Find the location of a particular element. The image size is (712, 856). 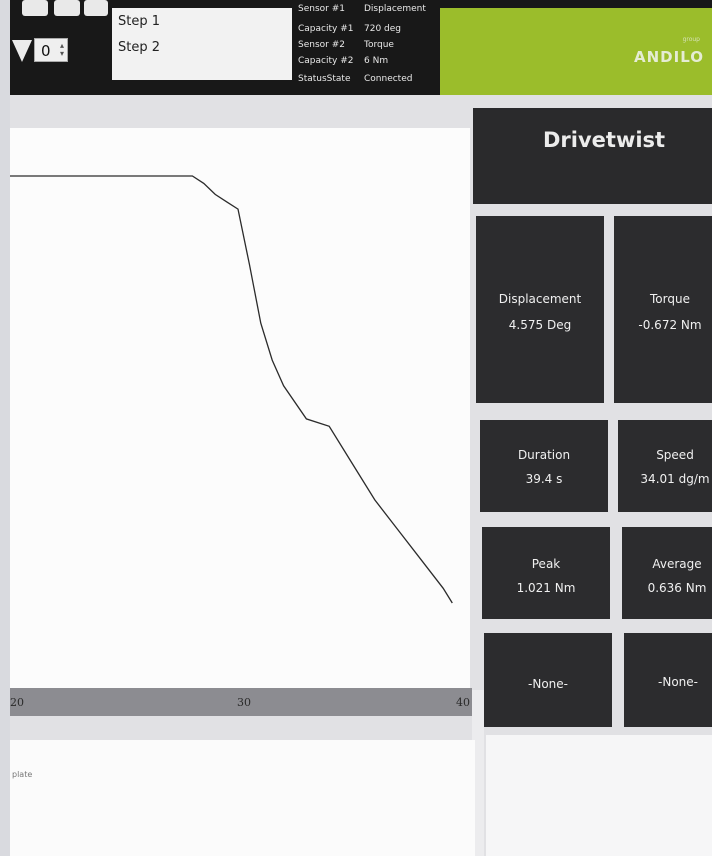

x-axis-bar: 20 30 40 is located at coordinates (241, 702).